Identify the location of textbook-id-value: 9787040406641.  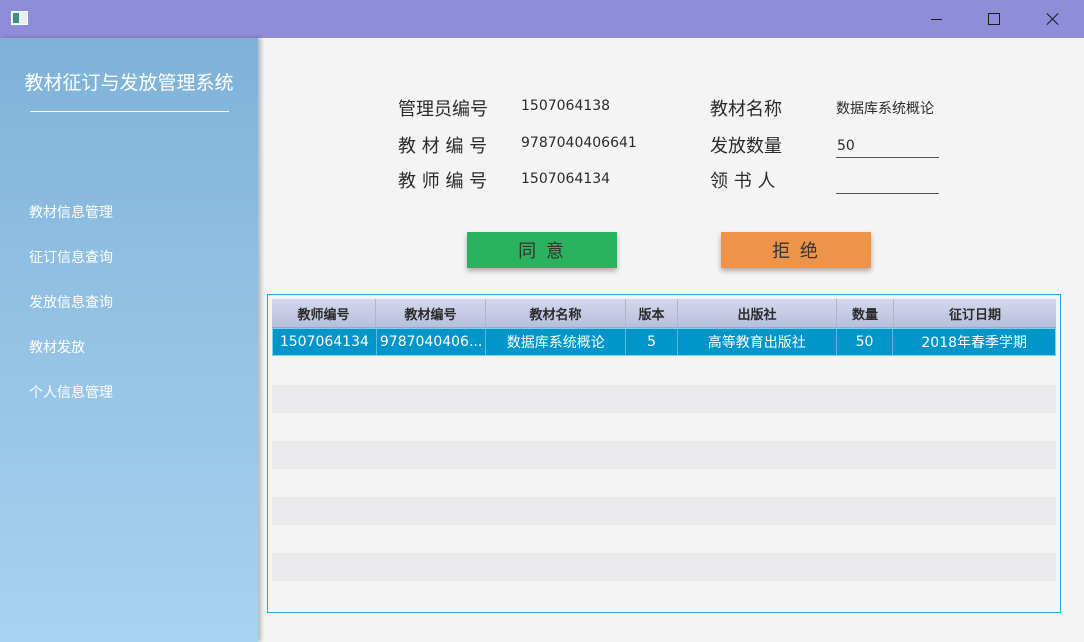
(579, 143).